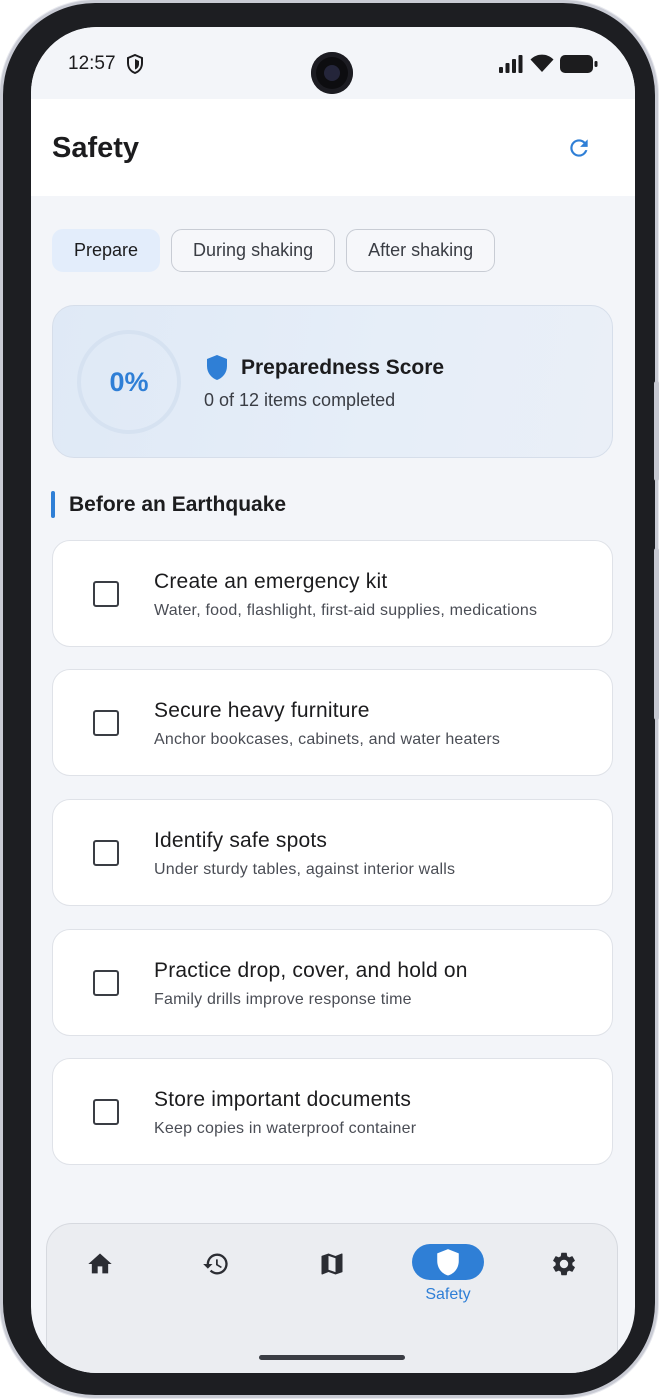  Describe the element at coordinates (285, 1128) in the screenshot. I see `item-subtitle: Keep copies in waterproof container` at that location.